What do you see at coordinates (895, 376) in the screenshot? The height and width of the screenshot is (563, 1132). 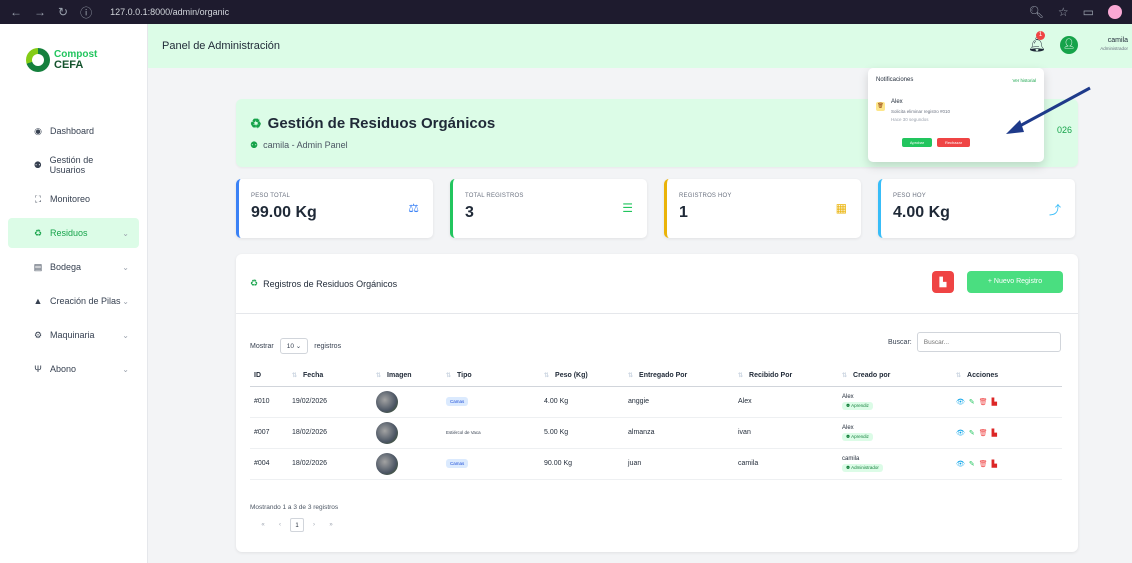 I see `column-header: ⇅ Creado por` at bounding box center [895, 376].